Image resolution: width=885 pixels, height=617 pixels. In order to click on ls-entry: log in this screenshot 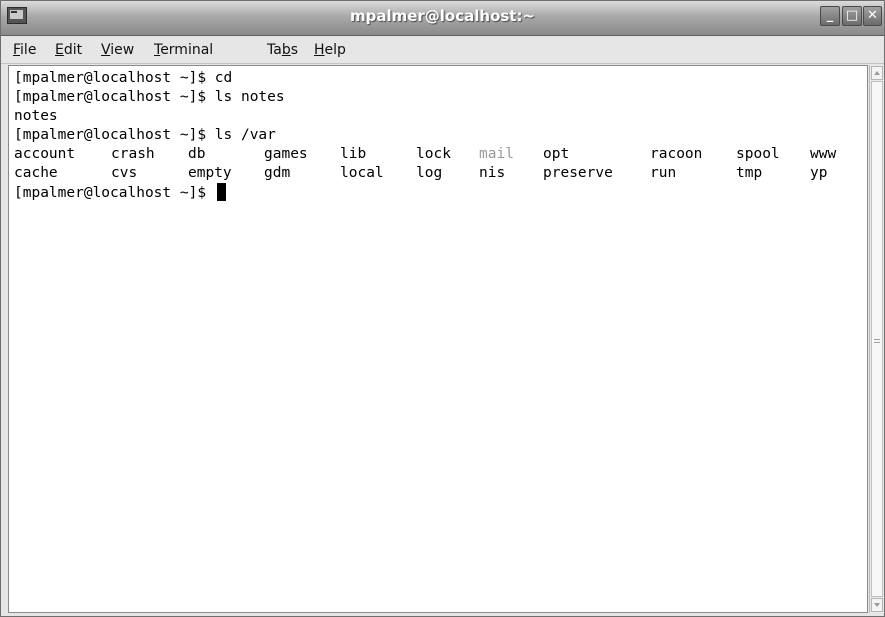, I will do `click(429, 173)`.